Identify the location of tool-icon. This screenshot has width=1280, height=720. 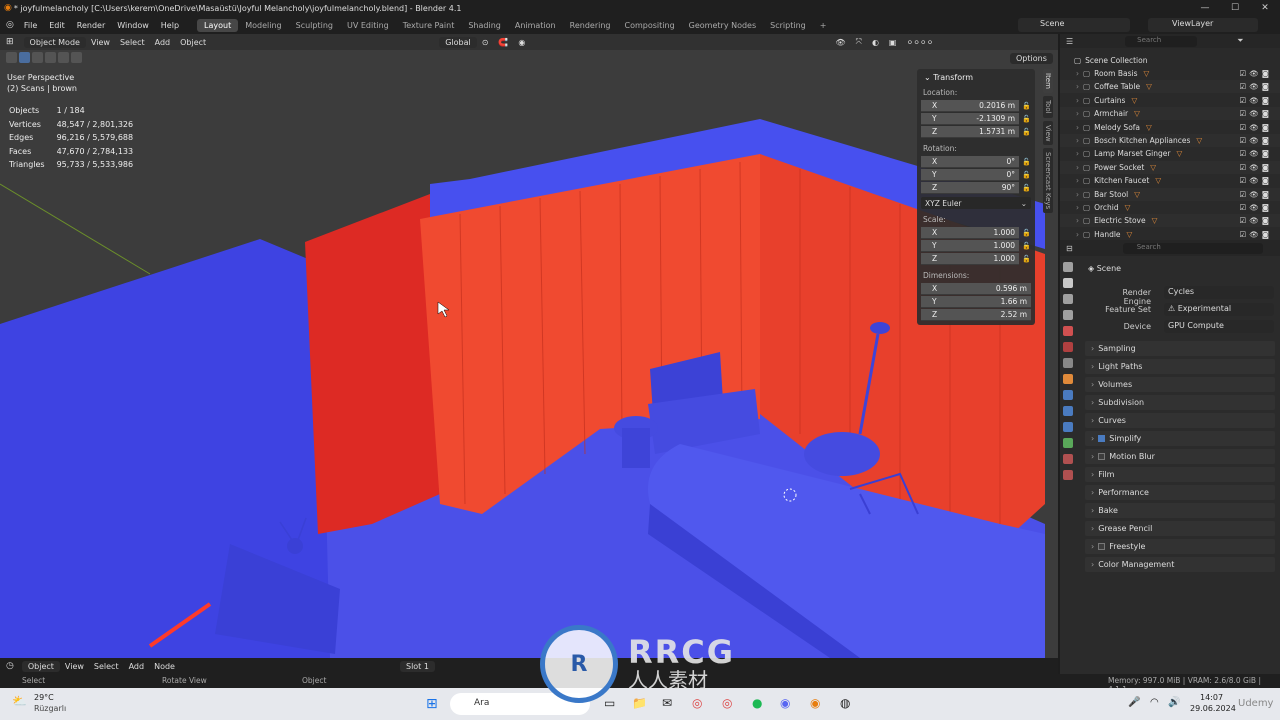
(11, 57).